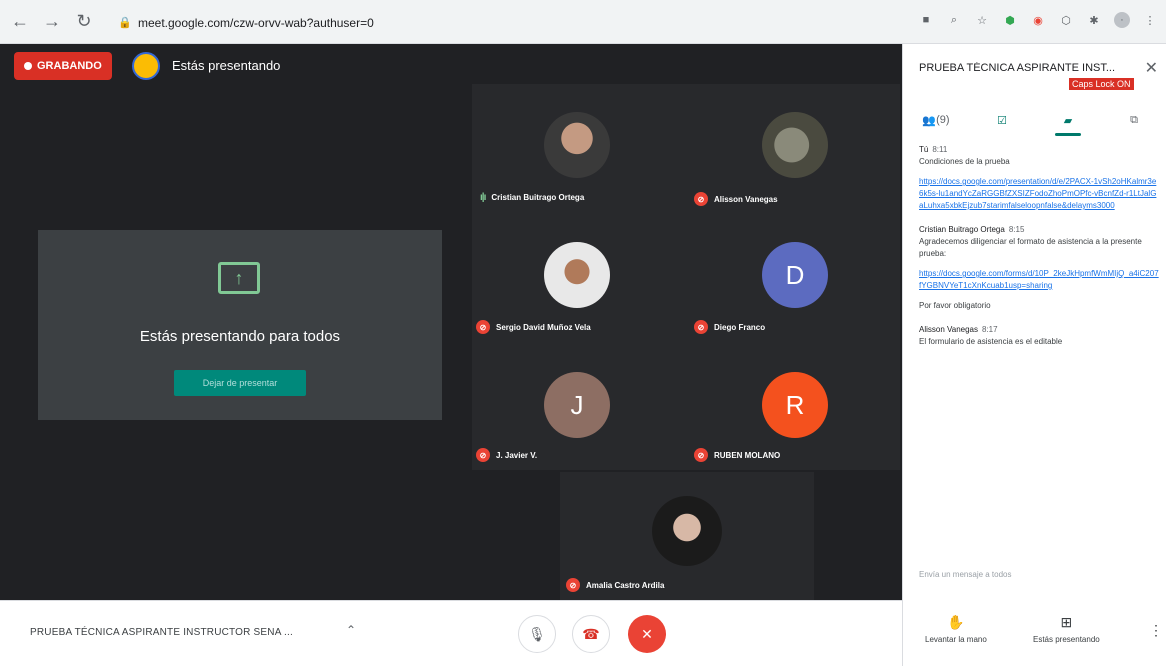  What do you see at coordinates (1066, 639) in the screenshot?
I see `presenting-button-label: Estás presentando` at bounding box center [1066, 639].